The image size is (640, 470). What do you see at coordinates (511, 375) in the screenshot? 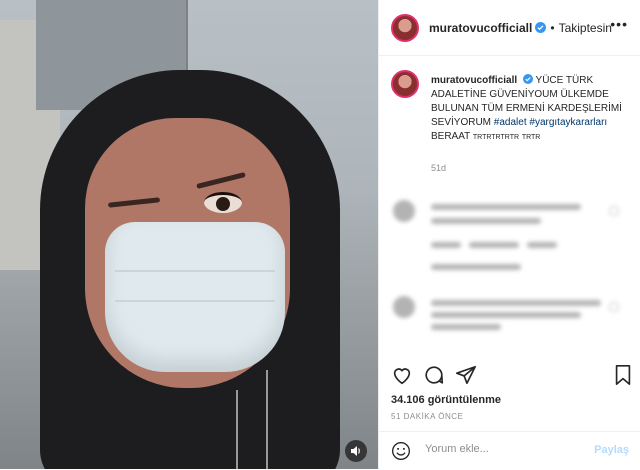
I see `post-actions` at bounding box center [511, 375].